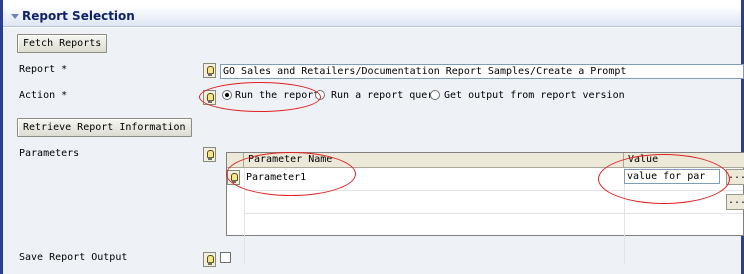 The height and width of the screenshot is (274, 744). Describe the element at coordinates (435, 95) in the screenshot. I see `radio-get-output-version` at that location.